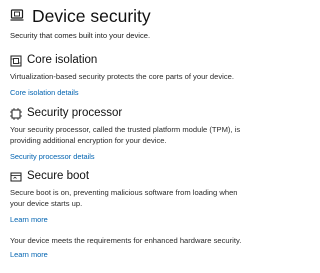 Image resolution: width=320 pixels, height=273 pixels. What do you see at coordinates (16, 113) in the screenshot?
I see `processor-icon` at bounding box center [16, 113].